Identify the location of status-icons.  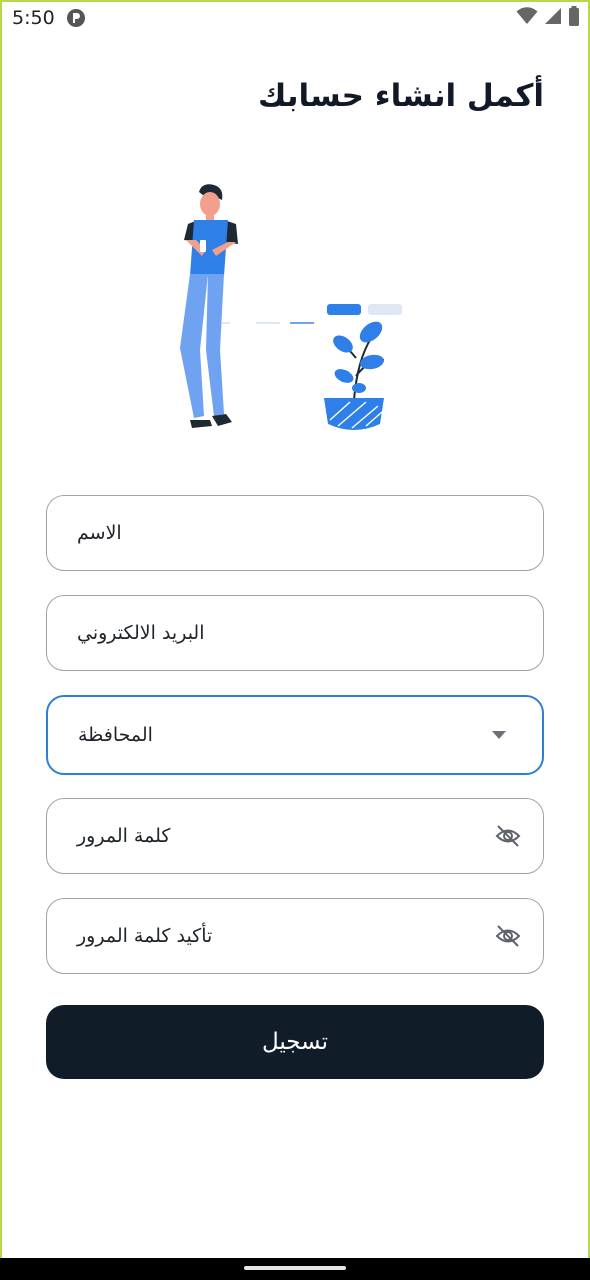
(548, 16).